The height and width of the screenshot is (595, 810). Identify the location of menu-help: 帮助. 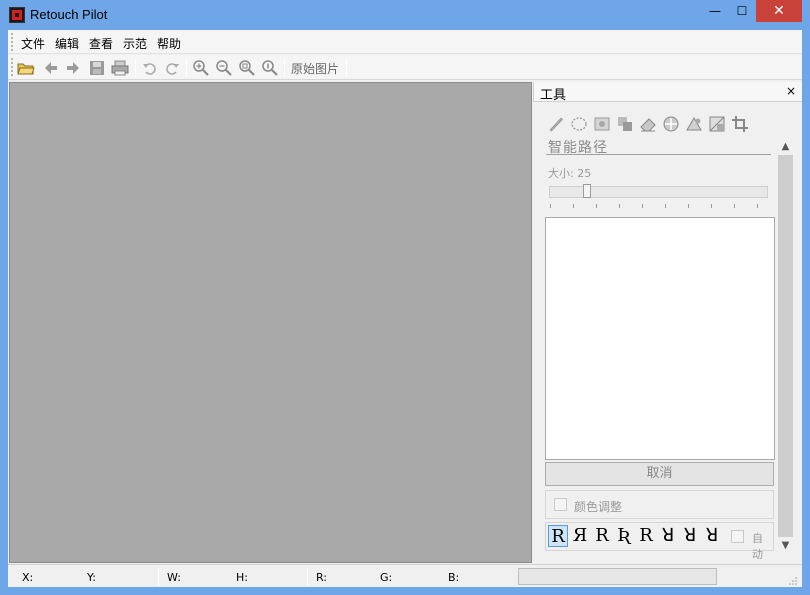
(169, 43).